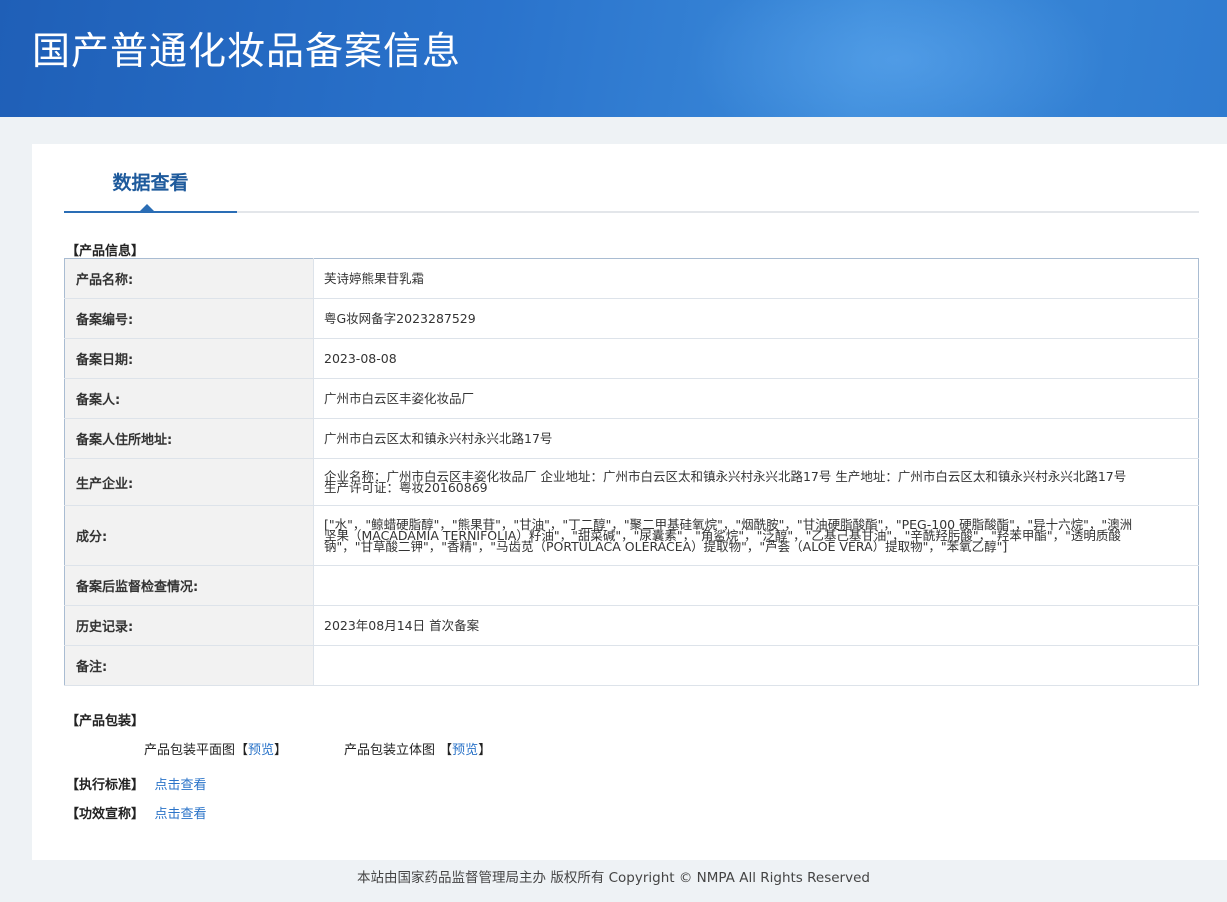 The image size is (1227, 902). I want to click on table-row: 备案编号: 粤G妆网备字2023287529, so click(631, 318).